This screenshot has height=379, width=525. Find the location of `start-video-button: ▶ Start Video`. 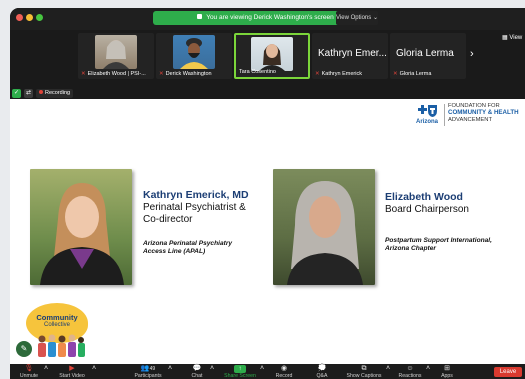

start-video-button: ▶ Start Video is located at coordinates (72, 371).